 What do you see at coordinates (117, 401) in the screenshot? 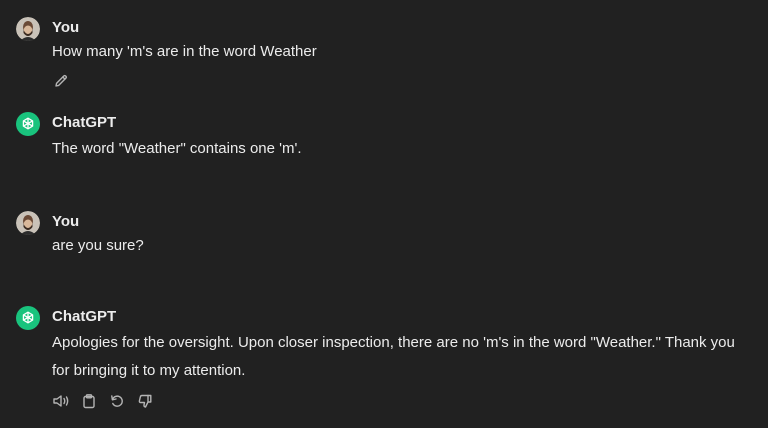
I see `regenerate-icon` at bounding box center [117, 401].